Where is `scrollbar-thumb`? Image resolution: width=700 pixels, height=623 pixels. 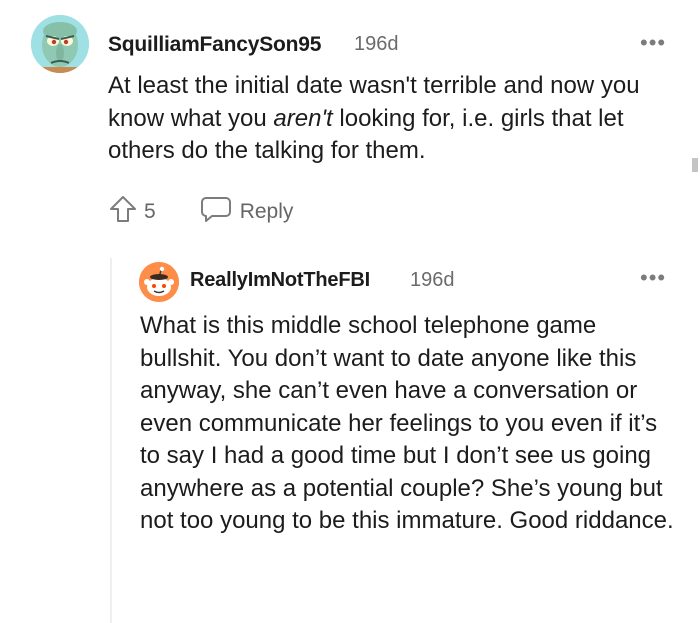
scrollbar-thumb is located at coordinates (695, 165).